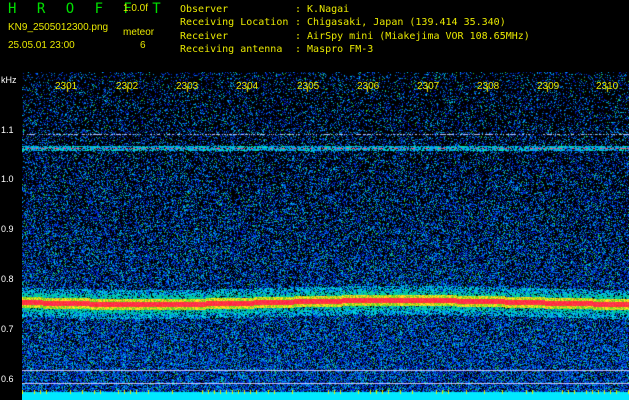 Image resolution: width=629 pixels, height=400 pixels. Describe the element at coordinates (368, 86) in the screenshot. I see `x-tick-label: 2306` at that location.